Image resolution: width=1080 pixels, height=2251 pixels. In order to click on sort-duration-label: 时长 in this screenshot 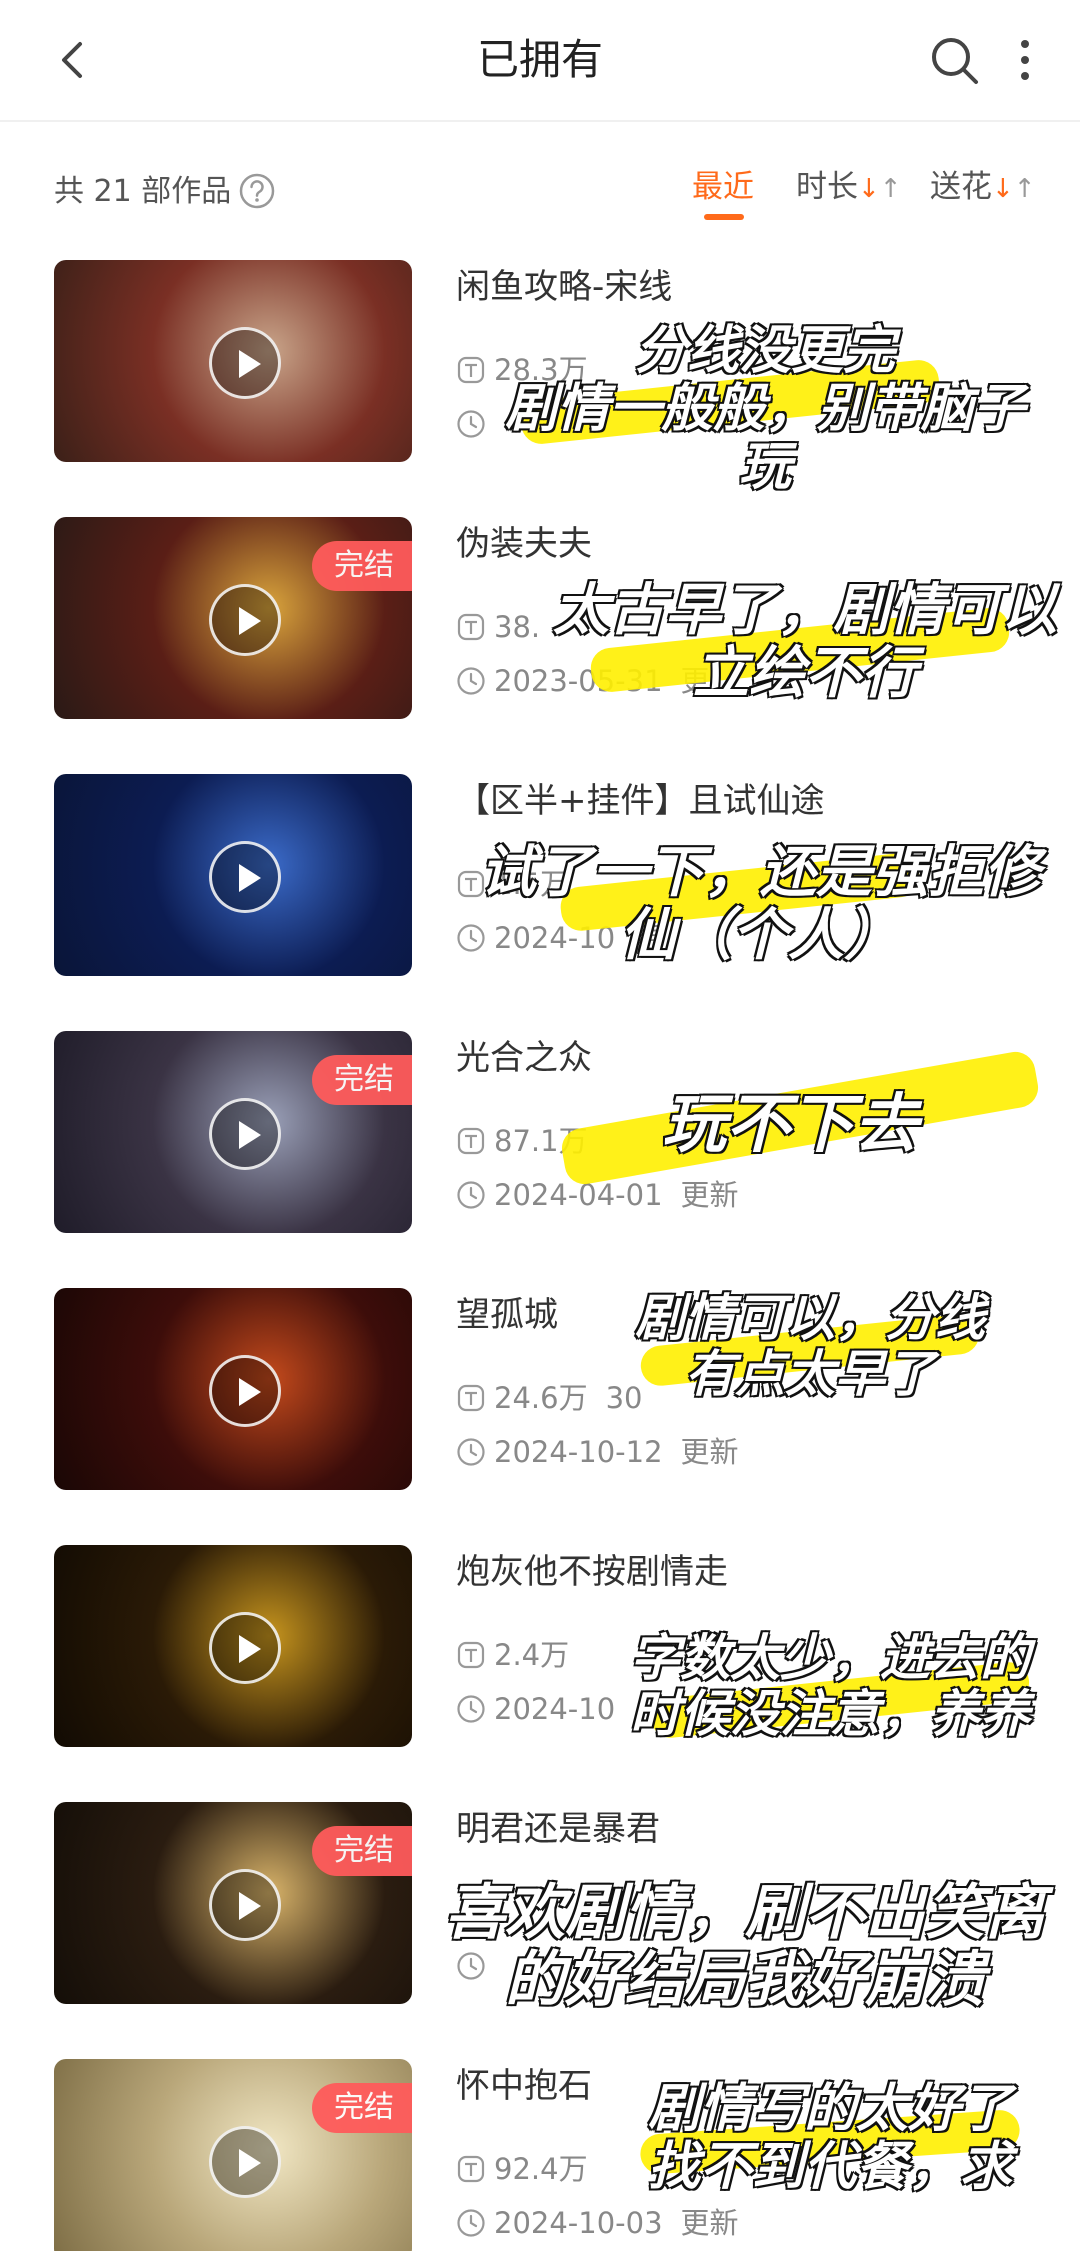, I will do `click(827, 187)`.